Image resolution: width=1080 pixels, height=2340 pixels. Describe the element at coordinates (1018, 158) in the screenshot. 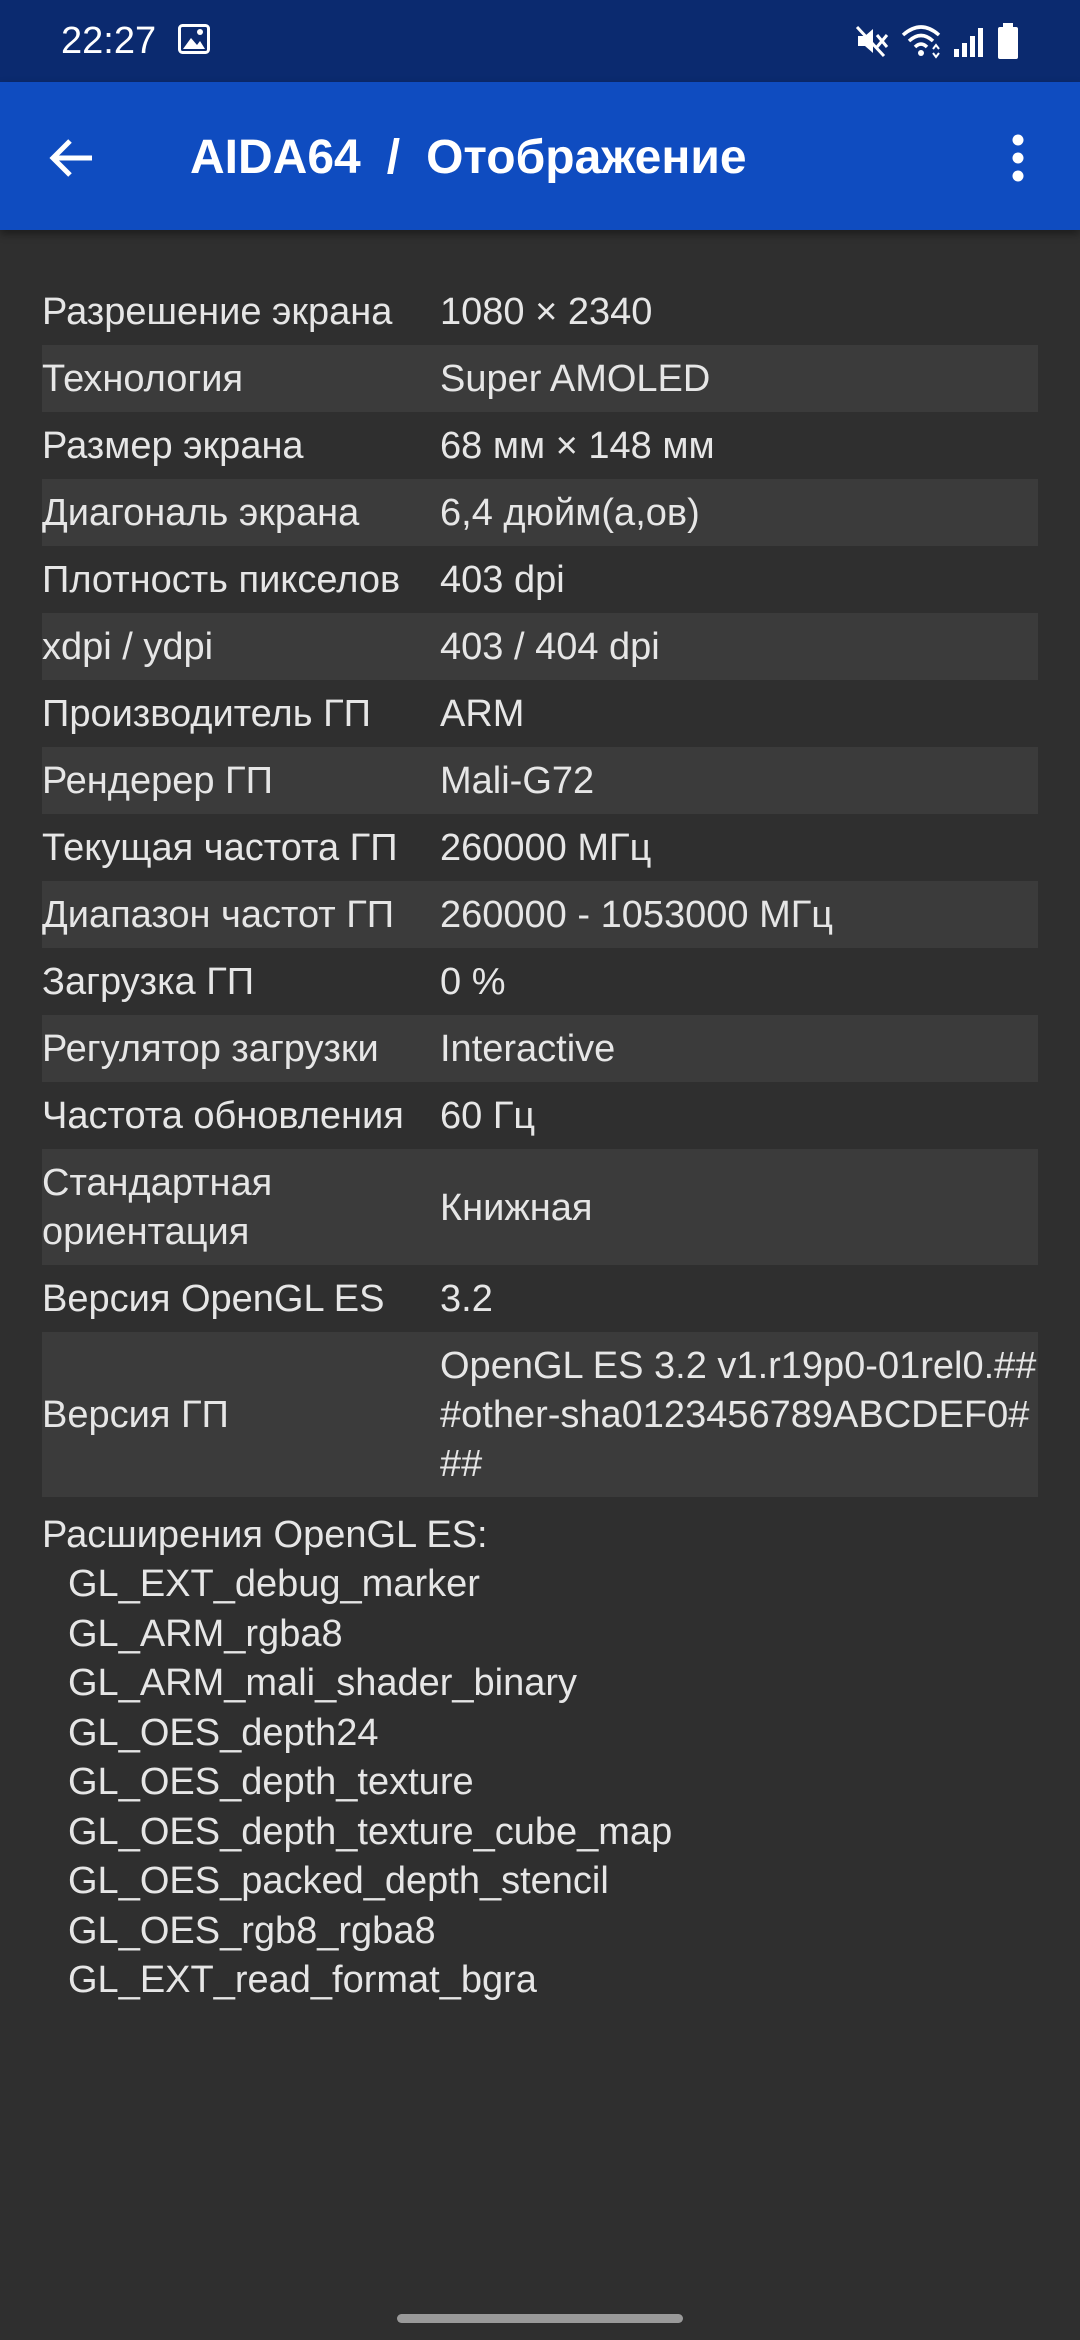

I see `more-vert-icon` at that location.